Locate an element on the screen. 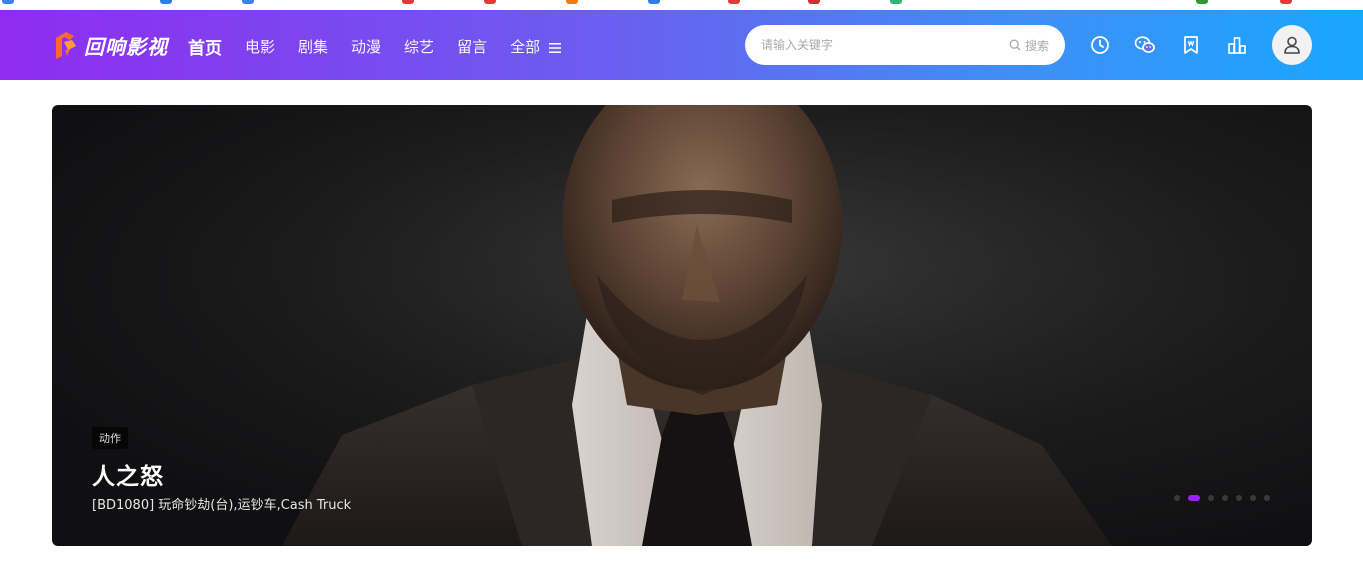  search-box: 搜索 is located at coordinates (905, 45).